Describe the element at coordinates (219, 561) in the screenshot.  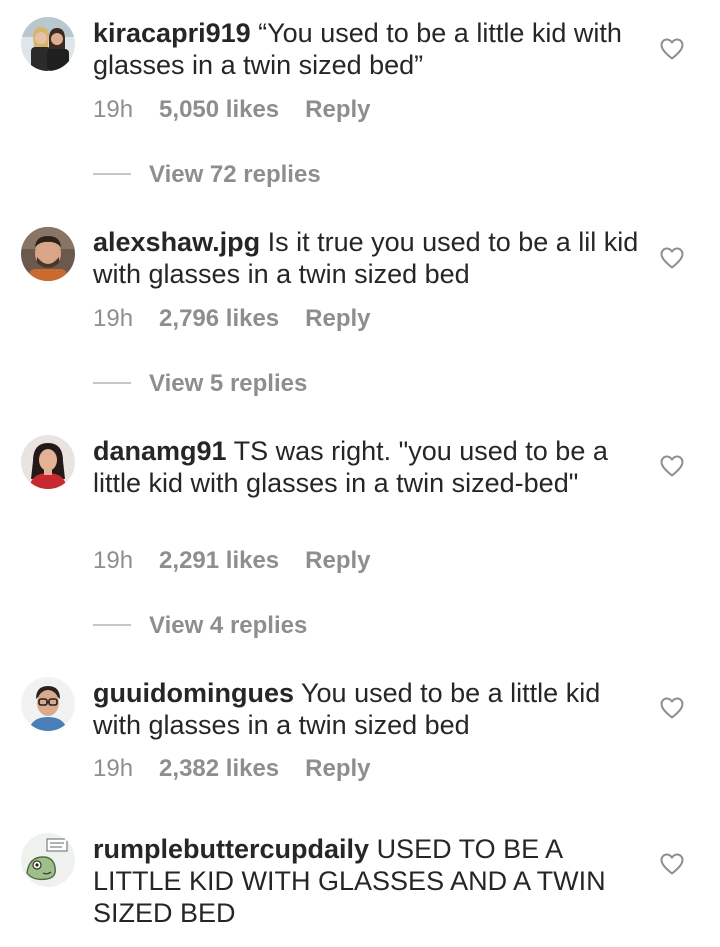
I see `comment-likes: 2,291 likes` at that location.